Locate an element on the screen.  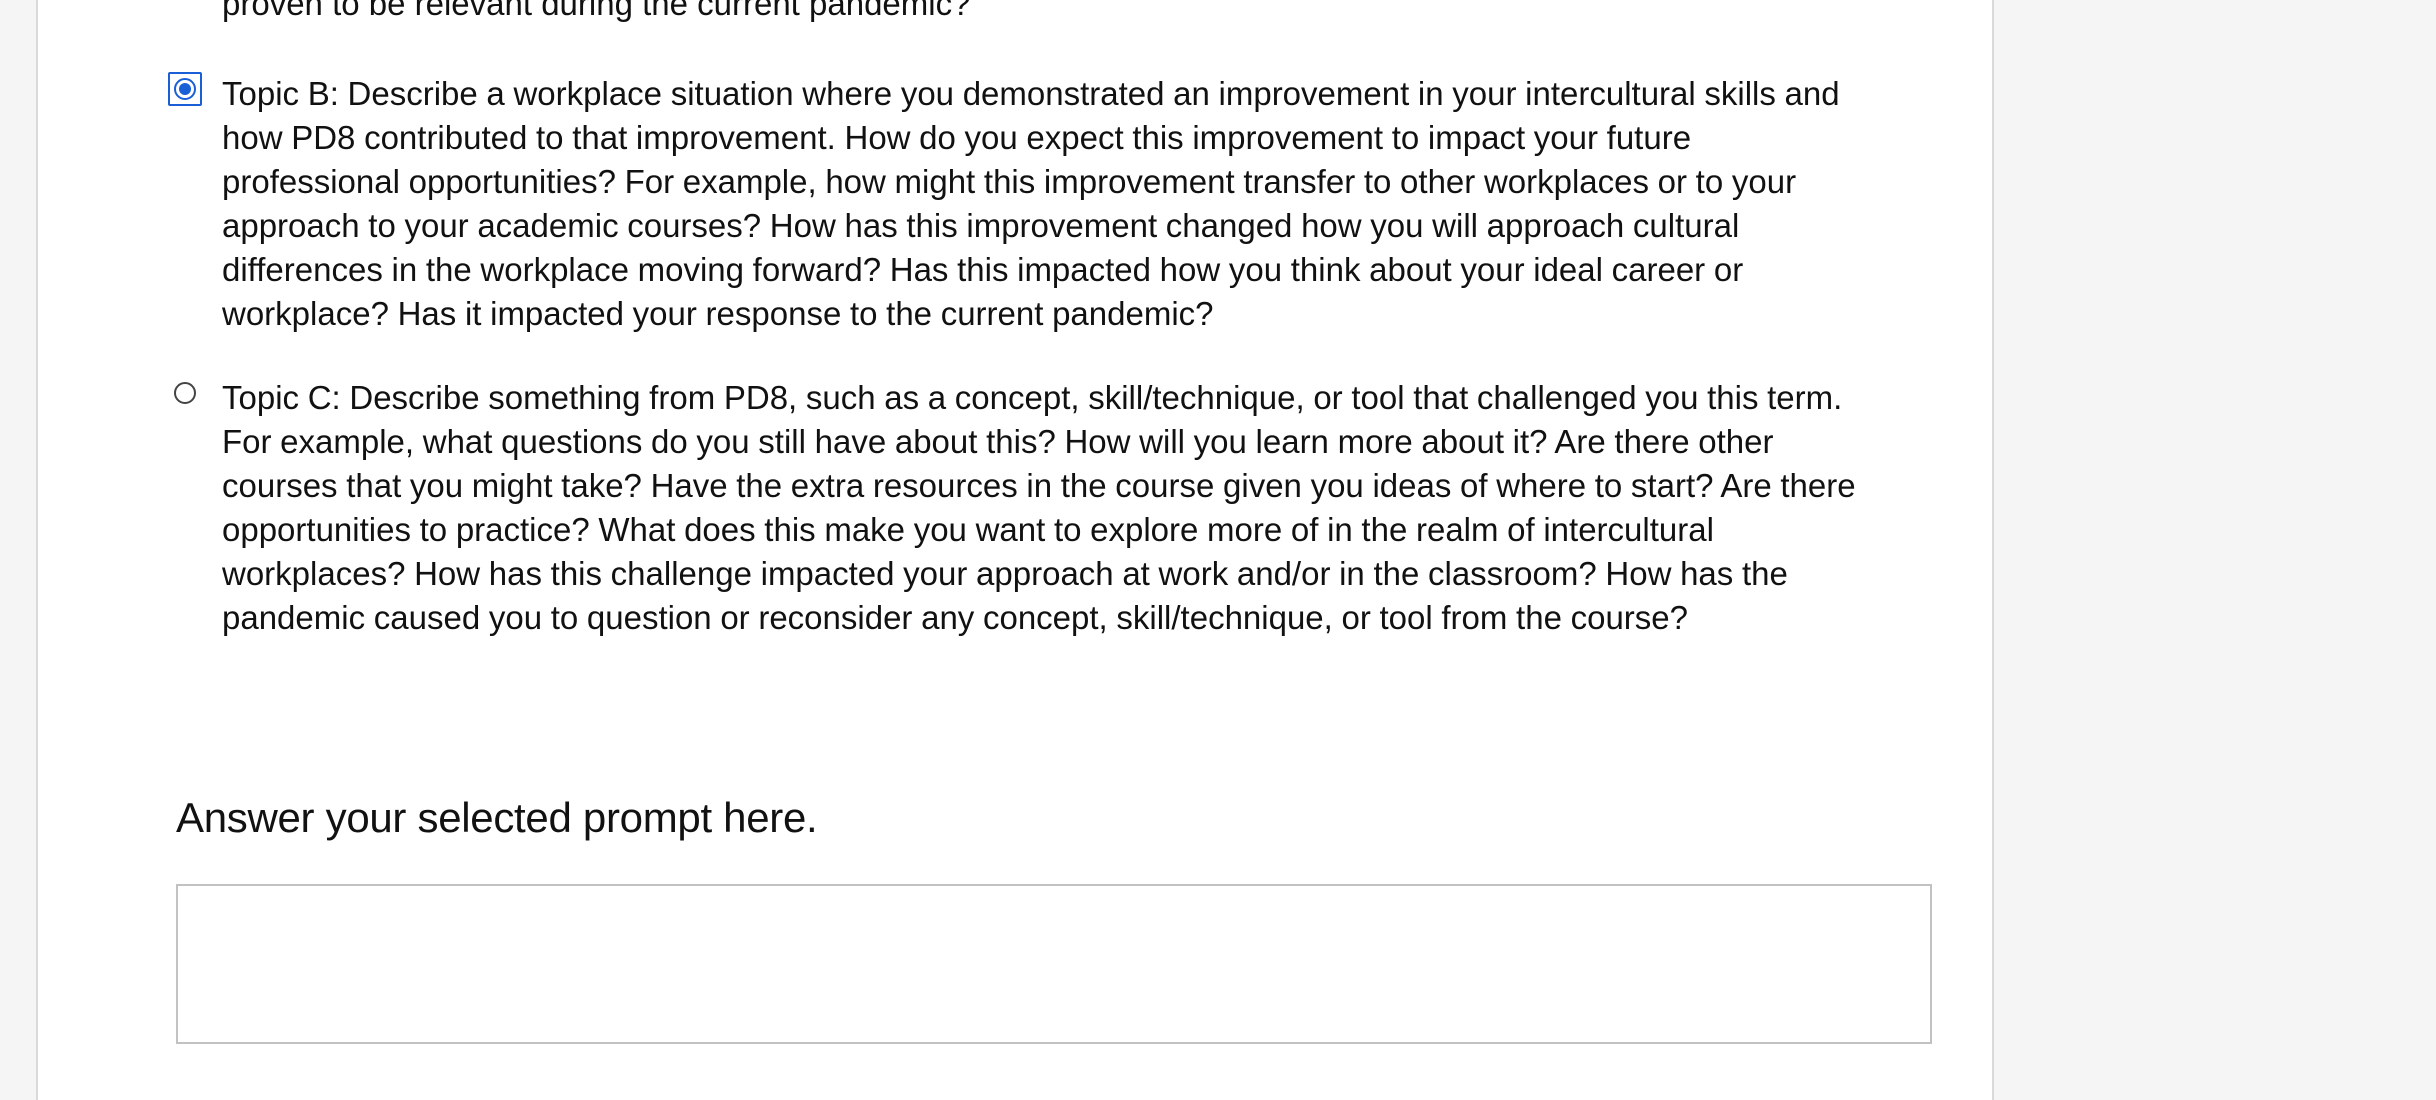
topic-b-radio is located at coordinates (185, 89).